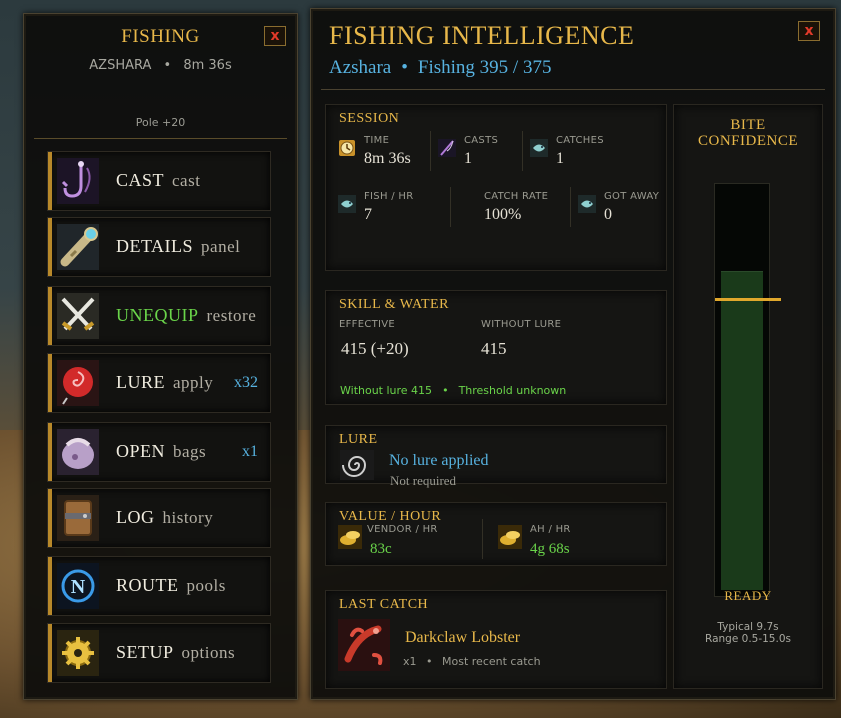 The image size is (841, 718). I want to click on menu-item-route: N ROUTE pools, so click(159, 586).